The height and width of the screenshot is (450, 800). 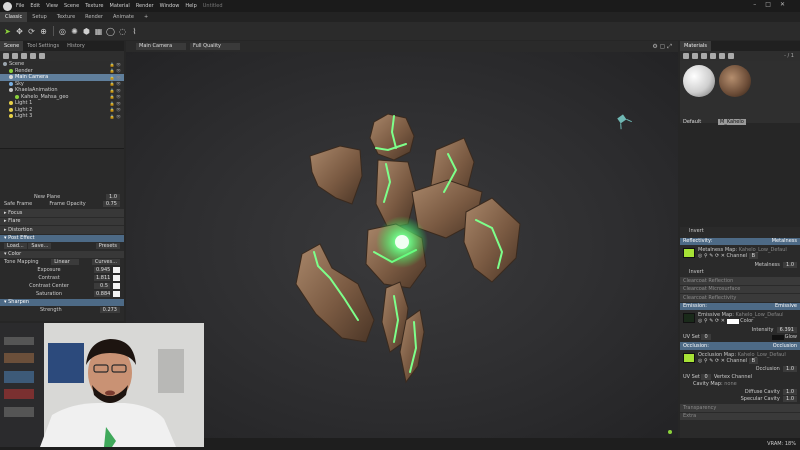 What do you see at coordinates (215, 46) in the screenshot?
I see `quality-select: Full Quality` at bounding box center [215, 46].